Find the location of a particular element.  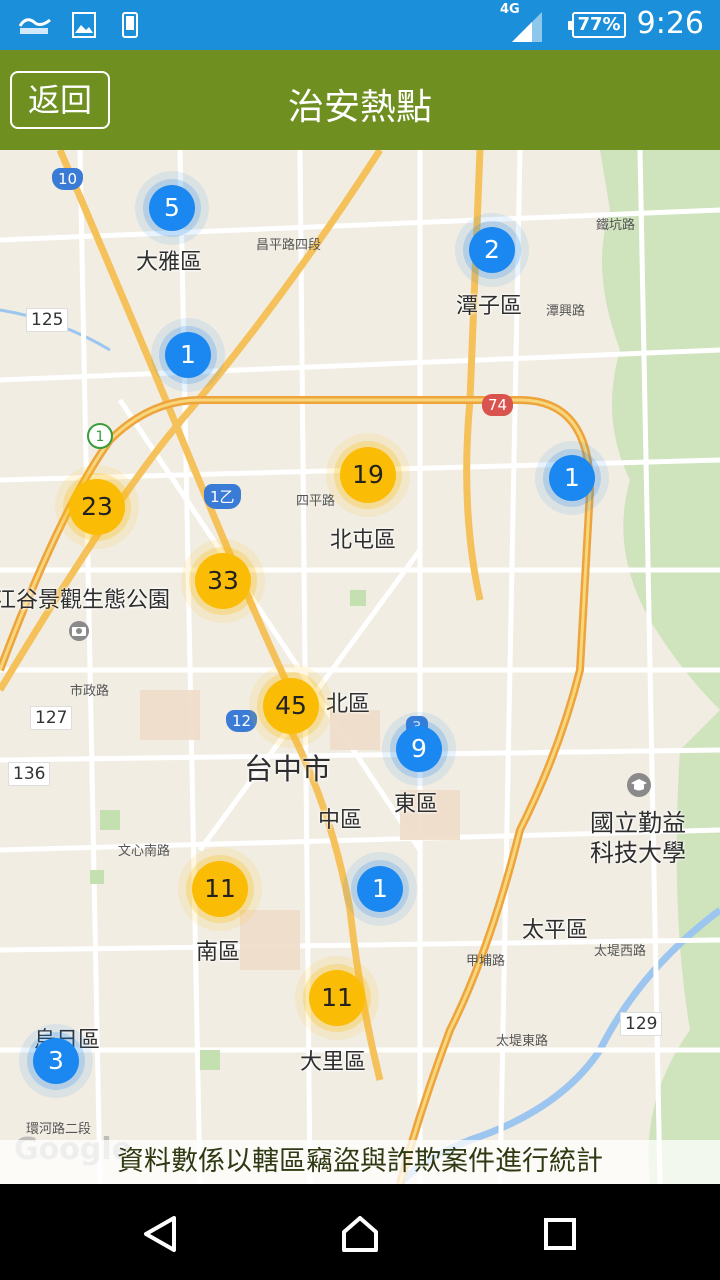

cluster-marker: 5 is located at coordinates (172, 208).